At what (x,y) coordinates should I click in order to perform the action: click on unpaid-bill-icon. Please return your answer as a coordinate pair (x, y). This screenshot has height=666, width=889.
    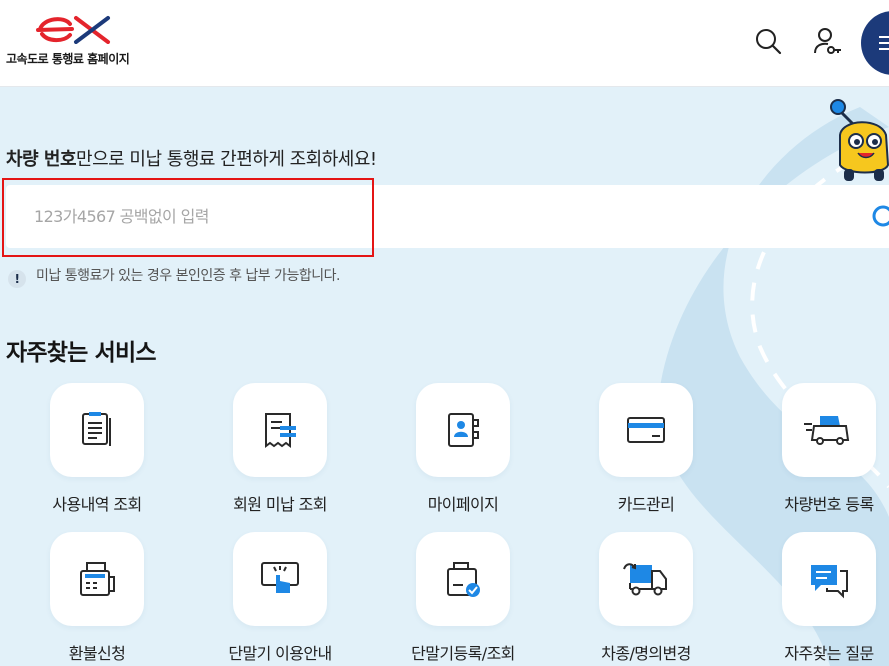
    Looking at the image, I should click on (280, 430).